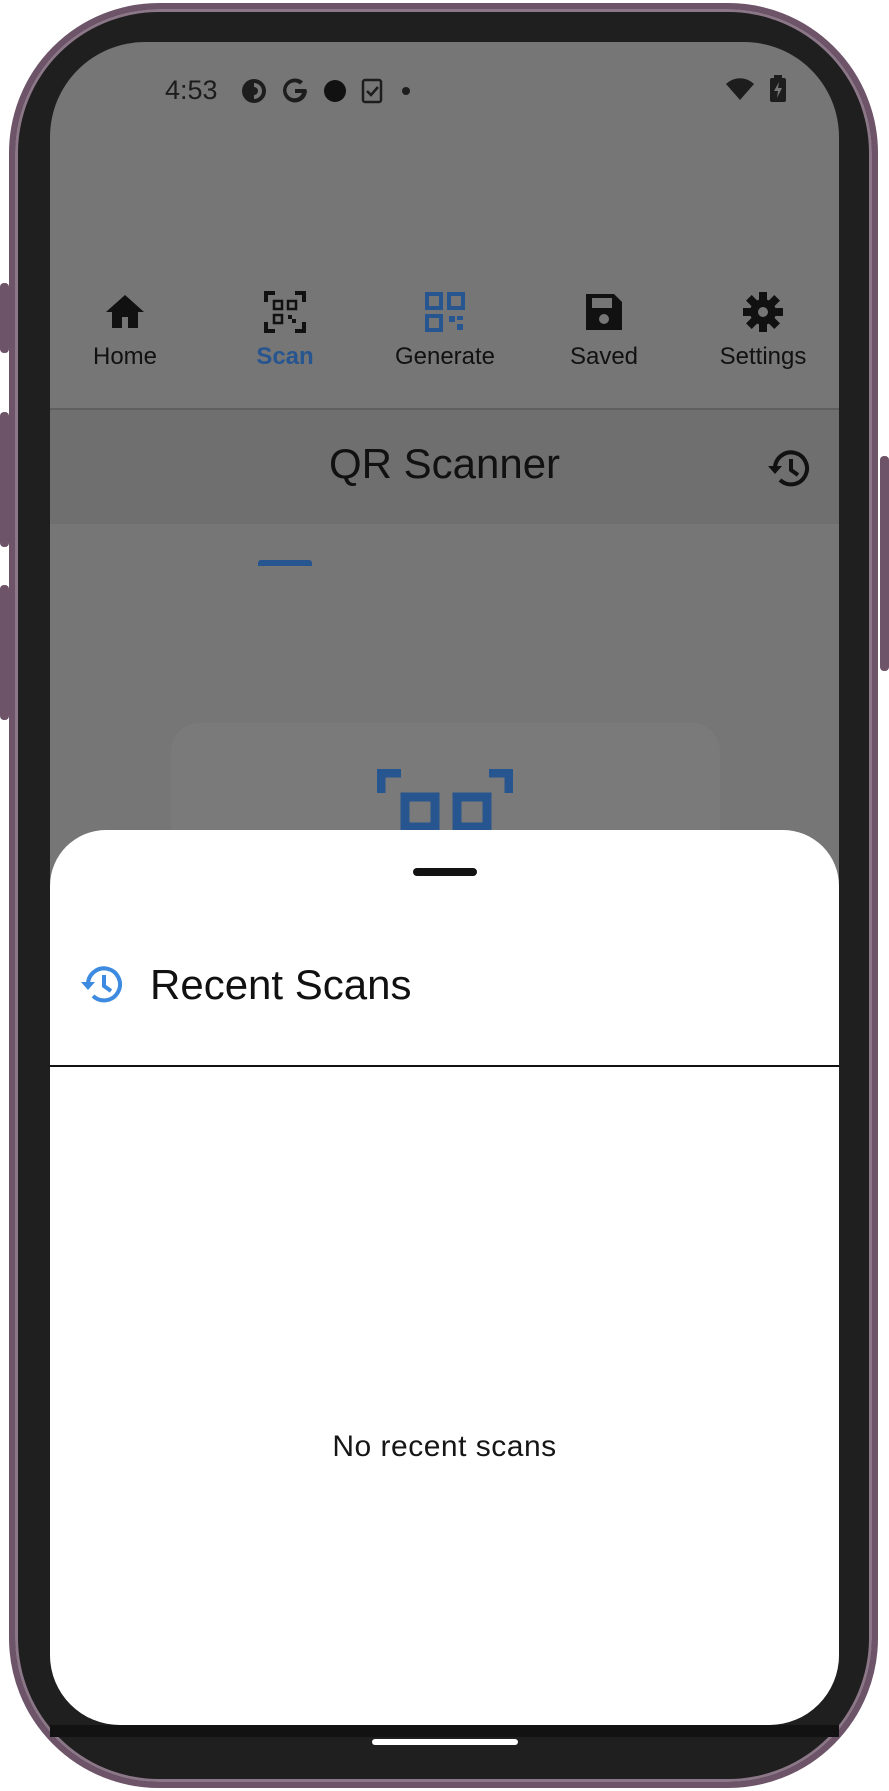  What do you see at coordinates (763, 356) in the screenshot?
I see `tab-settings-label: Settings` at bounding box center [763, 356].